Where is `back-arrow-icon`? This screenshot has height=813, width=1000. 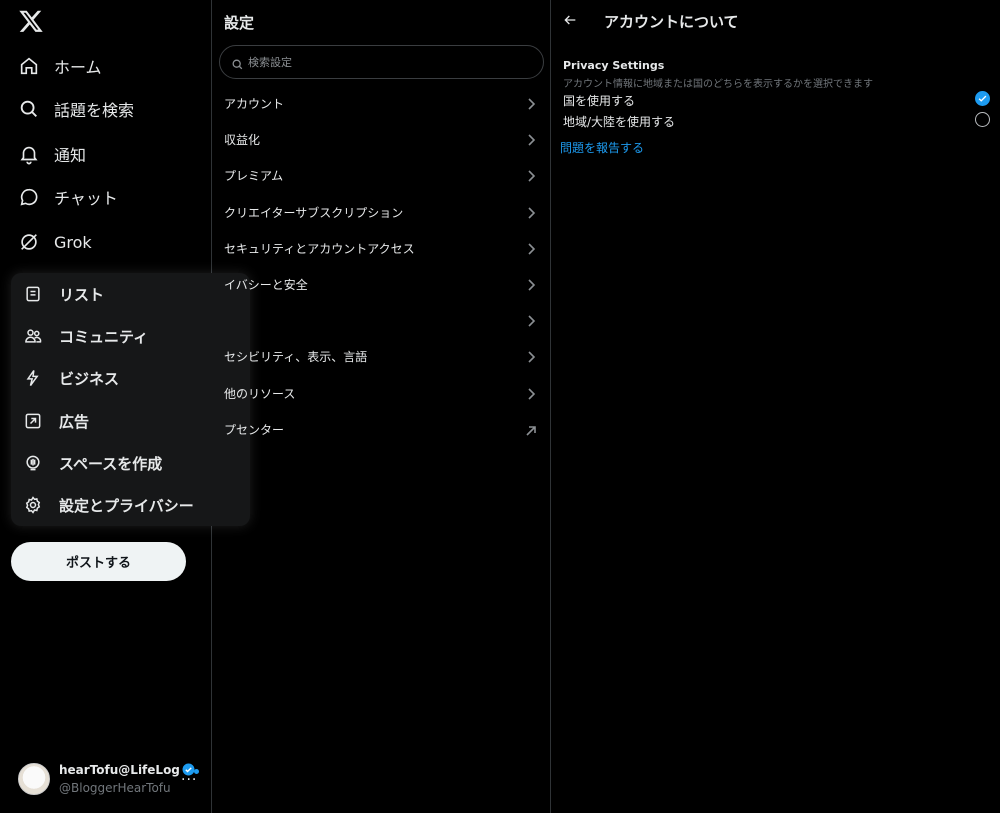 back-arrow-icon is located at coordinates (570, 20).